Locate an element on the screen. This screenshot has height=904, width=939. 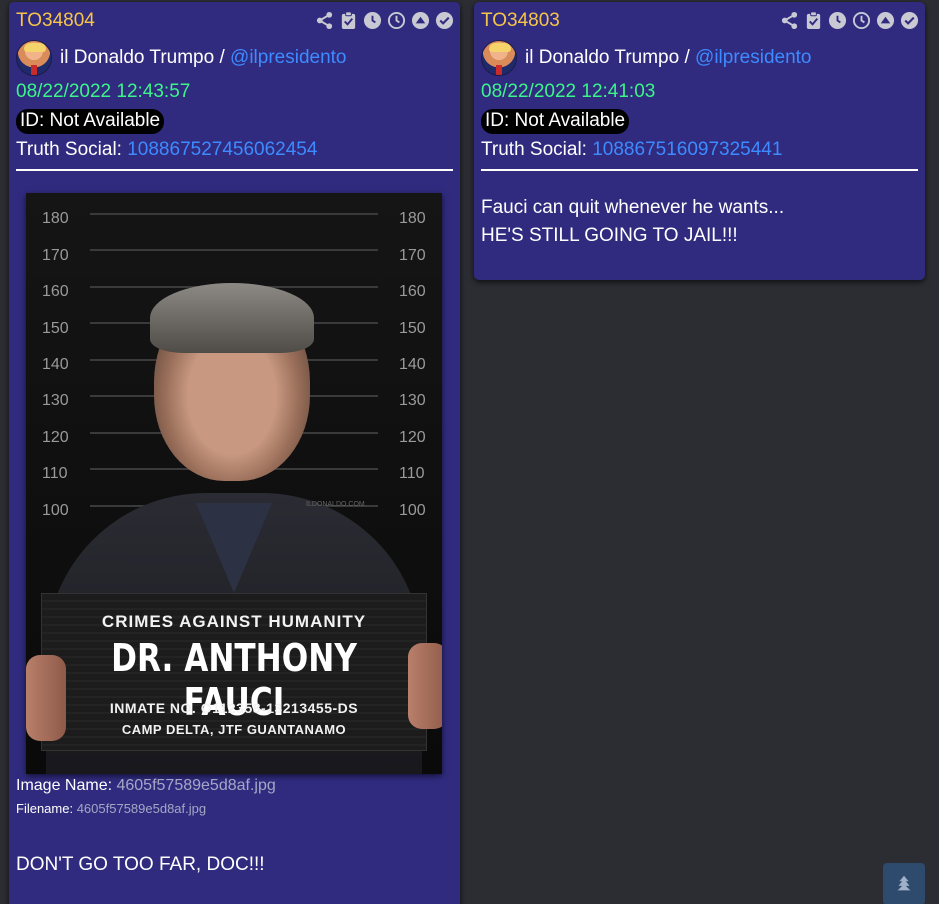
truth-social-row: Truth Social: 108867516097325441 is located at coordinates (631, 150).